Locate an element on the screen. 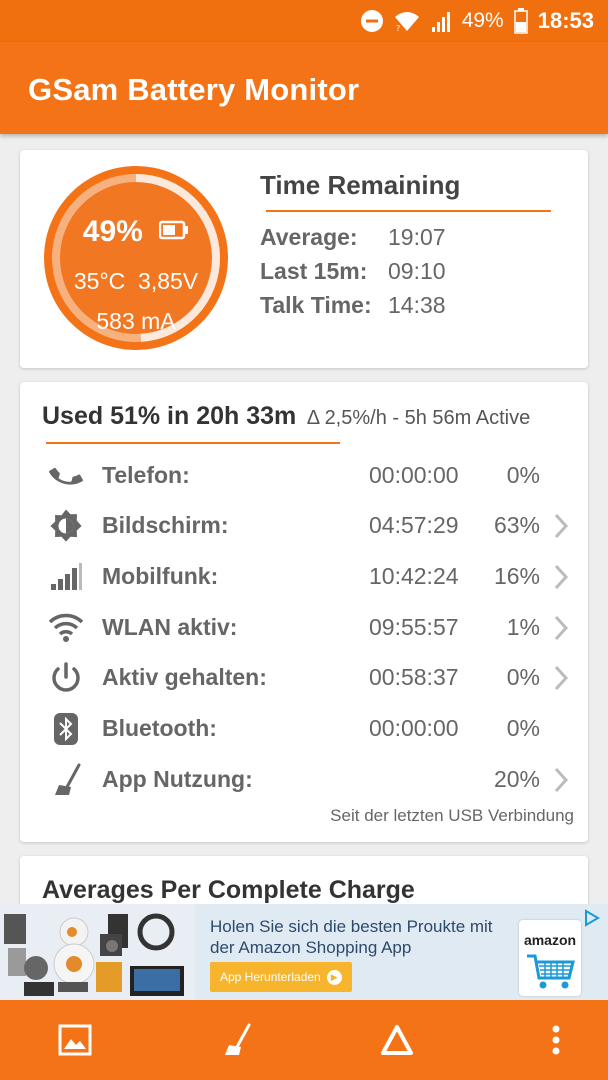 Image resolution: width=608 pixels, height=1080 pixels. battery-temp-voltage: 35°C 3,85V is located at coordinates (136, 281).